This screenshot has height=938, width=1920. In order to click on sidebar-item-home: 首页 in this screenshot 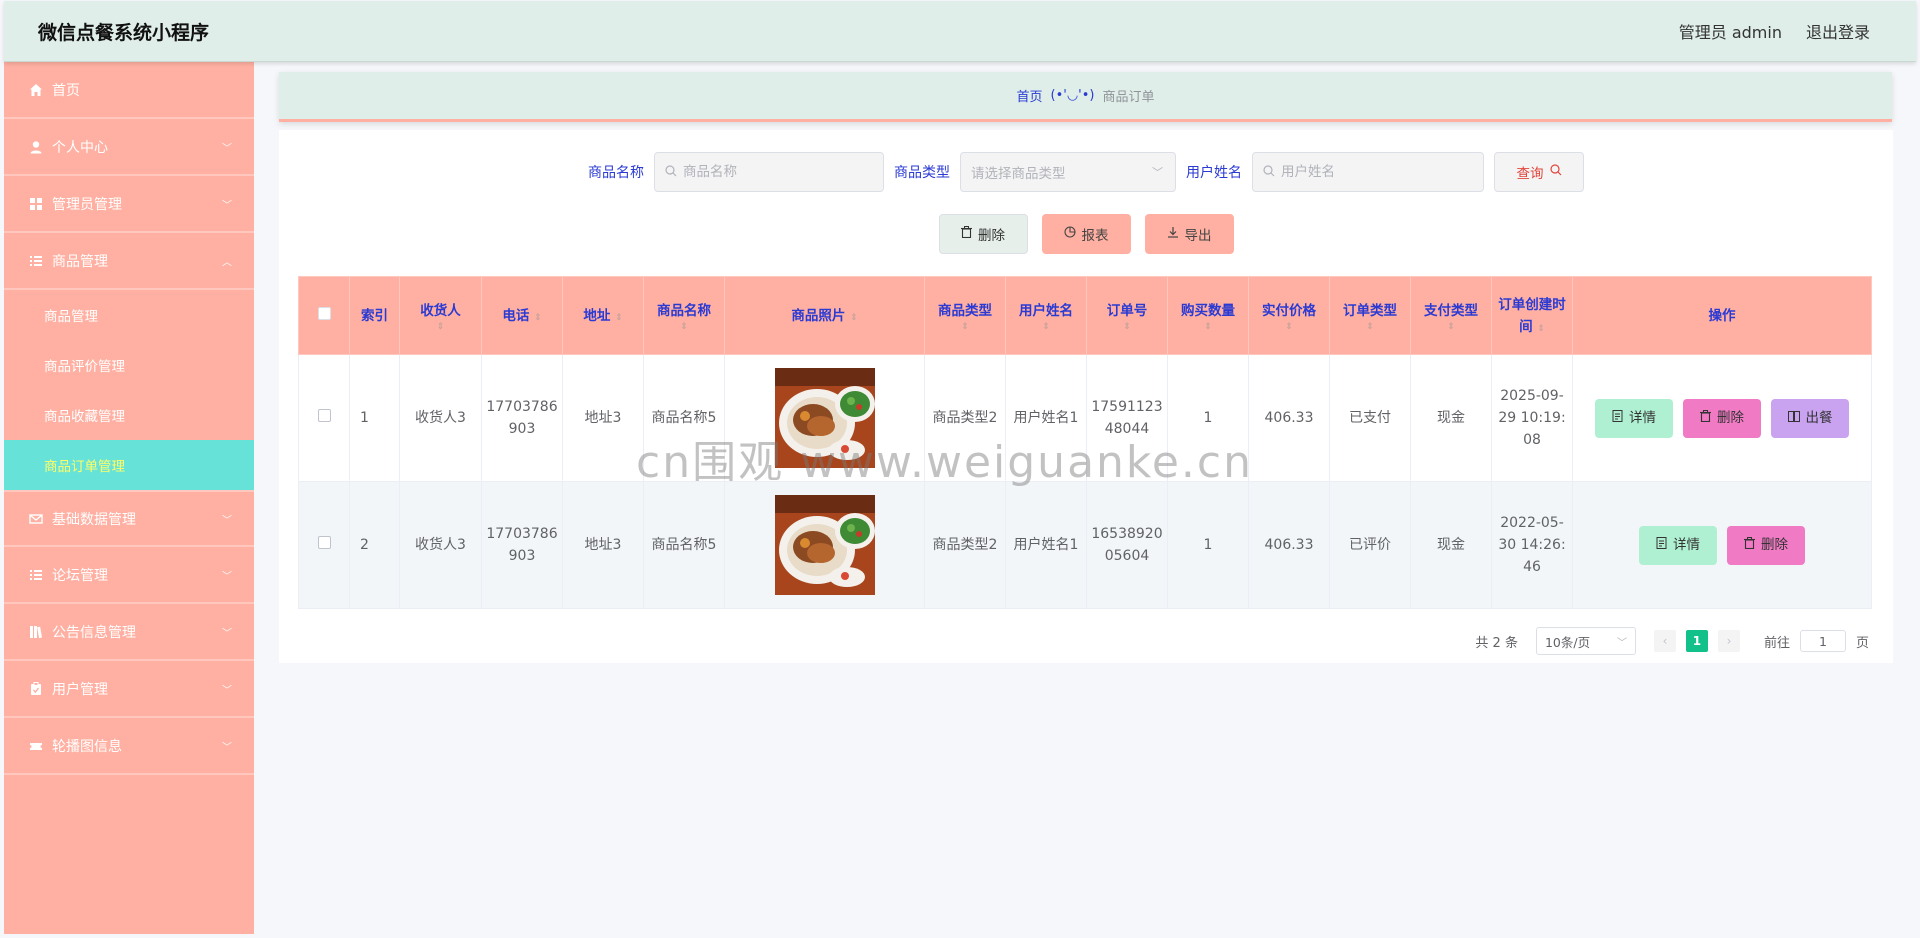, I will do `click(129, 90)`.